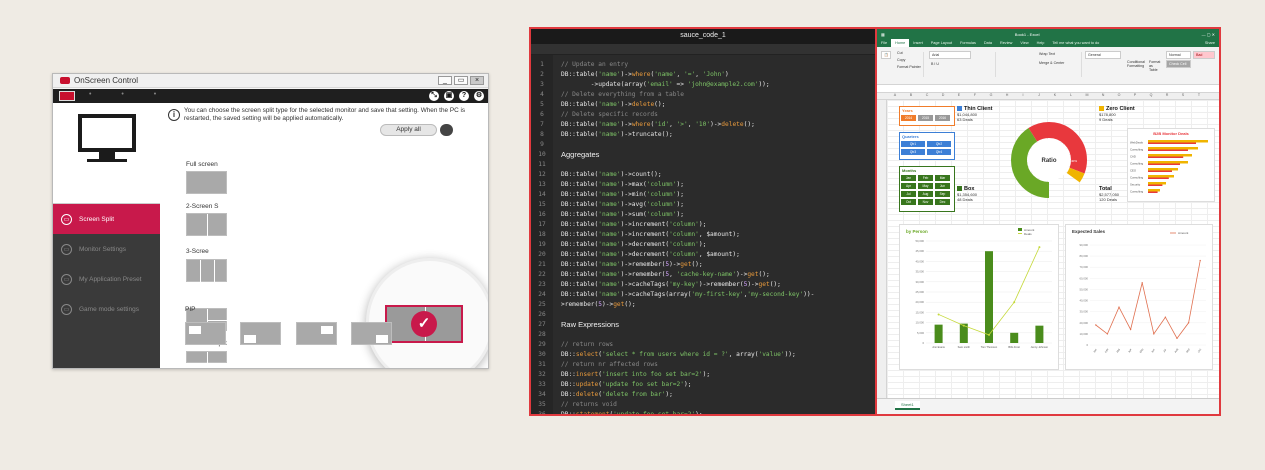 The image size is (1265, 470). Describe the element at coordinates (935, 64) in the screenshot. I see `font-style-buttons: B I U` at that location.